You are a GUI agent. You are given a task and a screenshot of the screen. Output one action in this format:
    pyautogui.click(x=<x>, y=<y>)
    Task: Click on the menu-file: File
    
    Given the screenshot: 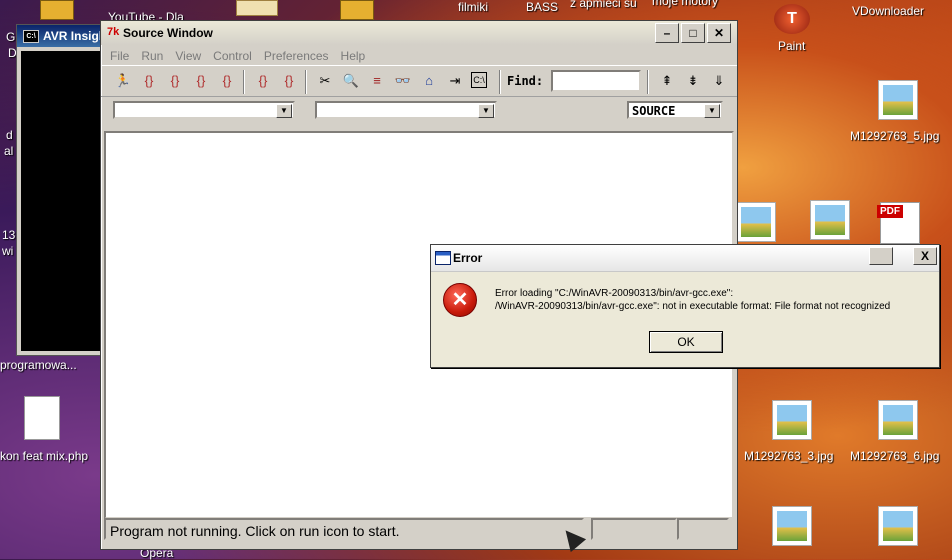 What is the action you would take?
    pyautogui.click(x=119, y=55)
    